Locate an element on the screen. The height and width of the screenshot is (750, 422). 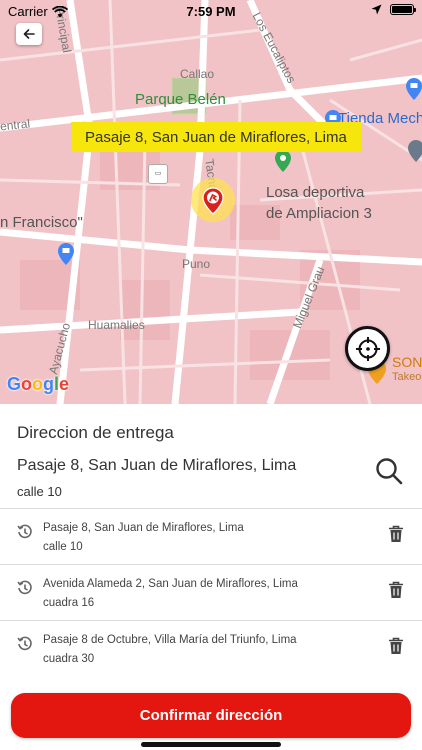
map-label-puno: Puno is located at coordinates (196, 264).